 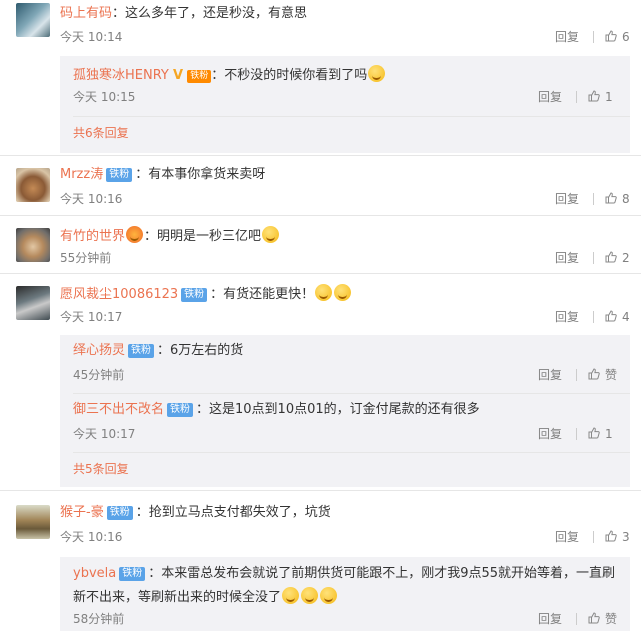 What do you see at coordinates (626, 37) in the screenshot?
I see `like-count: 6` at bounding box center [626, 37].